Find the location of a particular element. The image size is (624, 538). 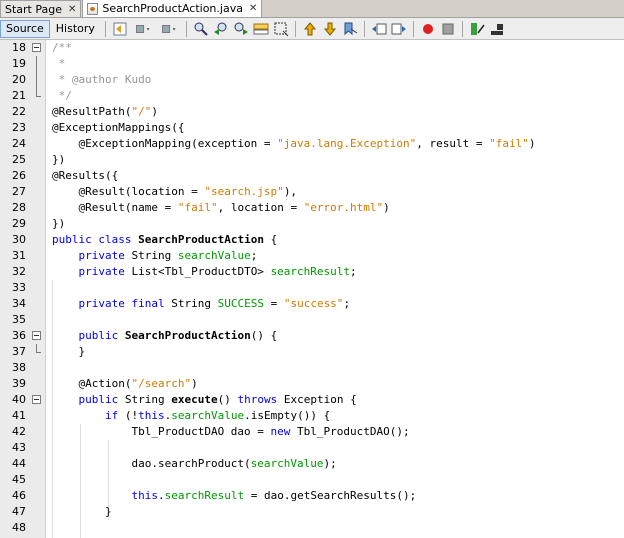

code-line: 43 is located at coordinates (312, 448).